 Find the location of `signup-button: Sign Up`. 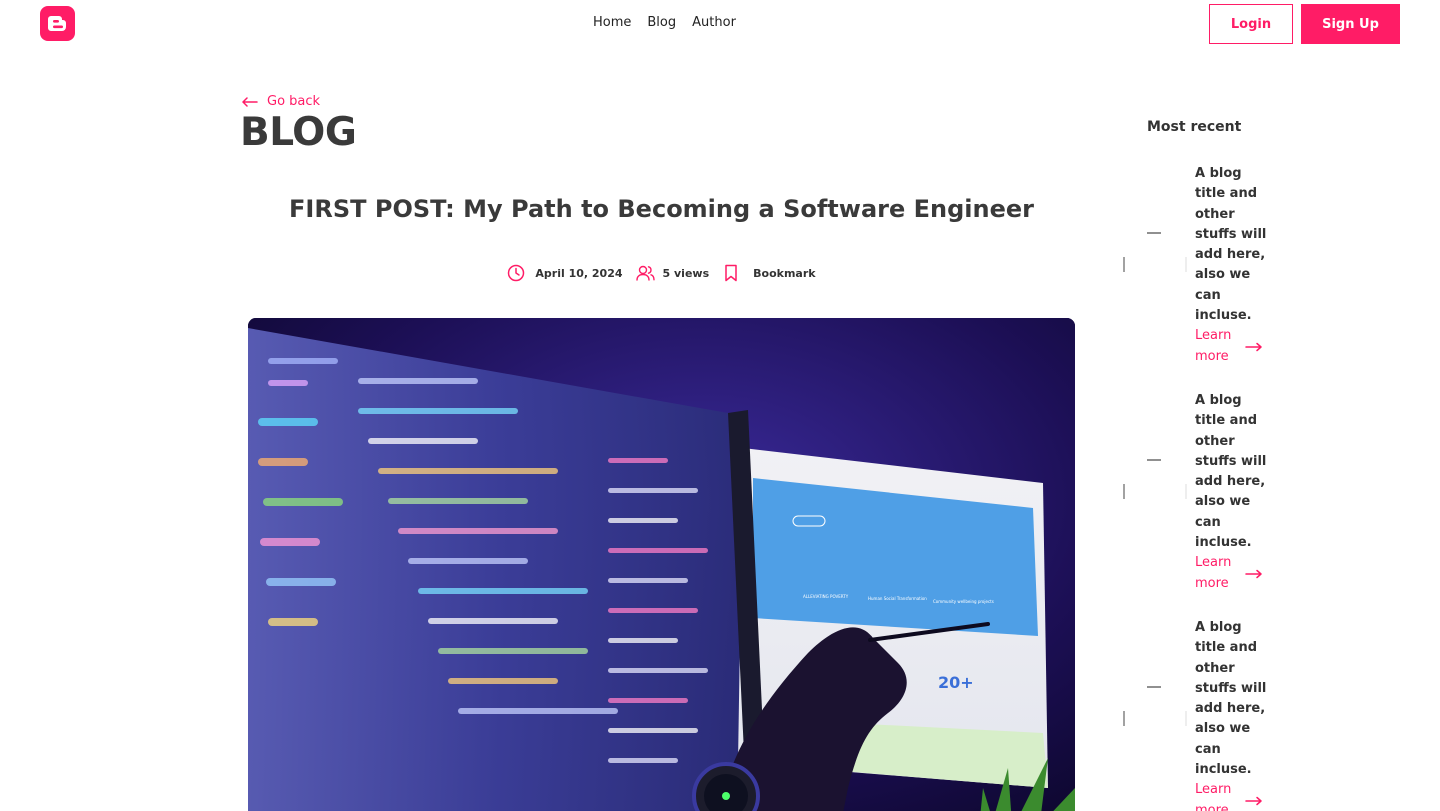

signup-button: Sign Up is located at coordinates (1350, 24).